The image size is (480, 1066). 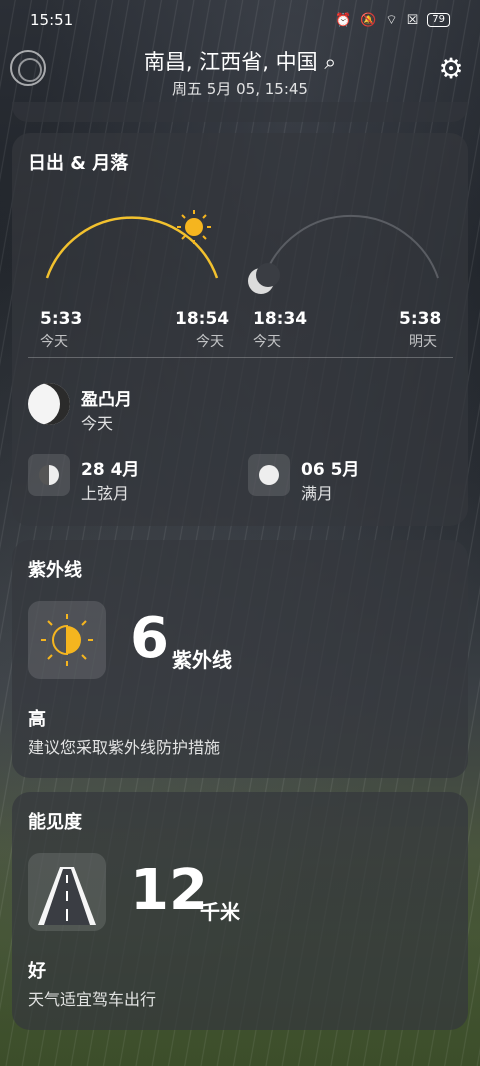 What do you see at coordinates (61, 319) in the screenshot?
I see `sunrise-time: 5:33` at bounding box center [61, 319].